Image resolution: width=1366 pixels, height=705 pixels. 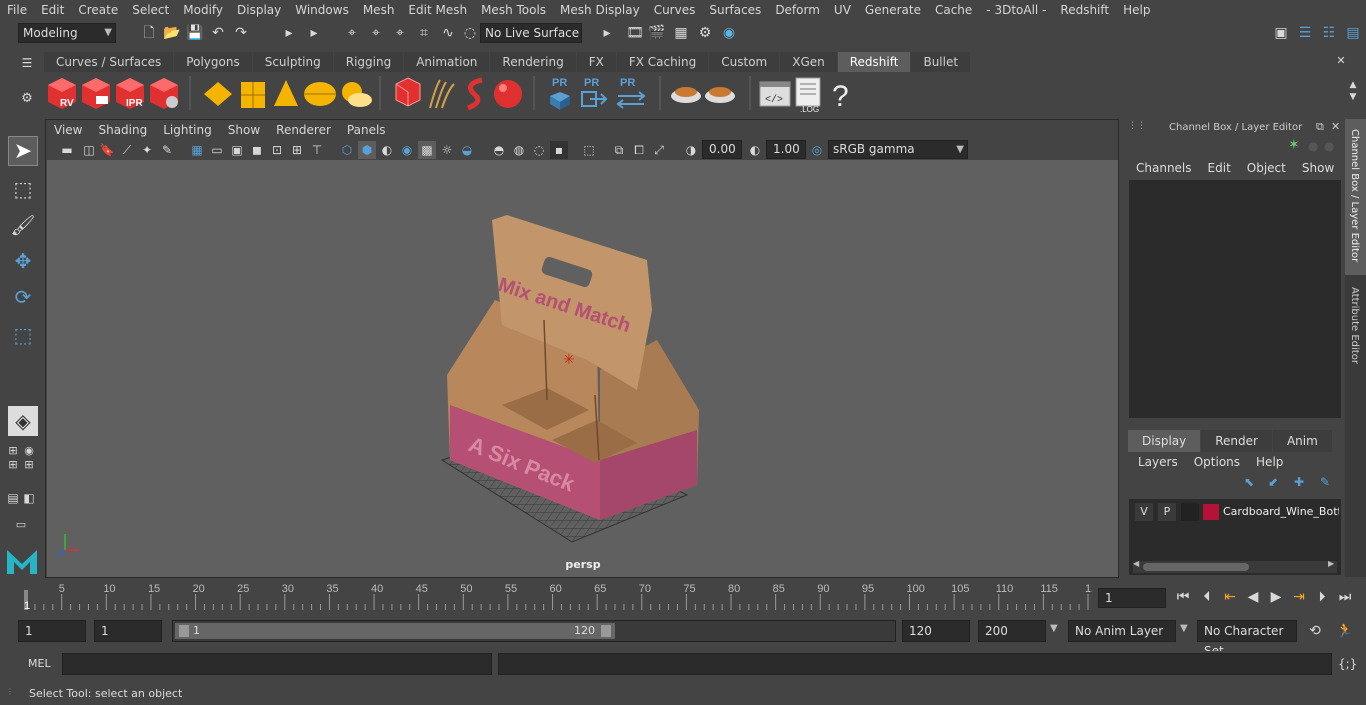 What do you see at coordinates (675, 10) in the screenshot?
I see `menu-curves: Curves` at bounding box center [675, 10].